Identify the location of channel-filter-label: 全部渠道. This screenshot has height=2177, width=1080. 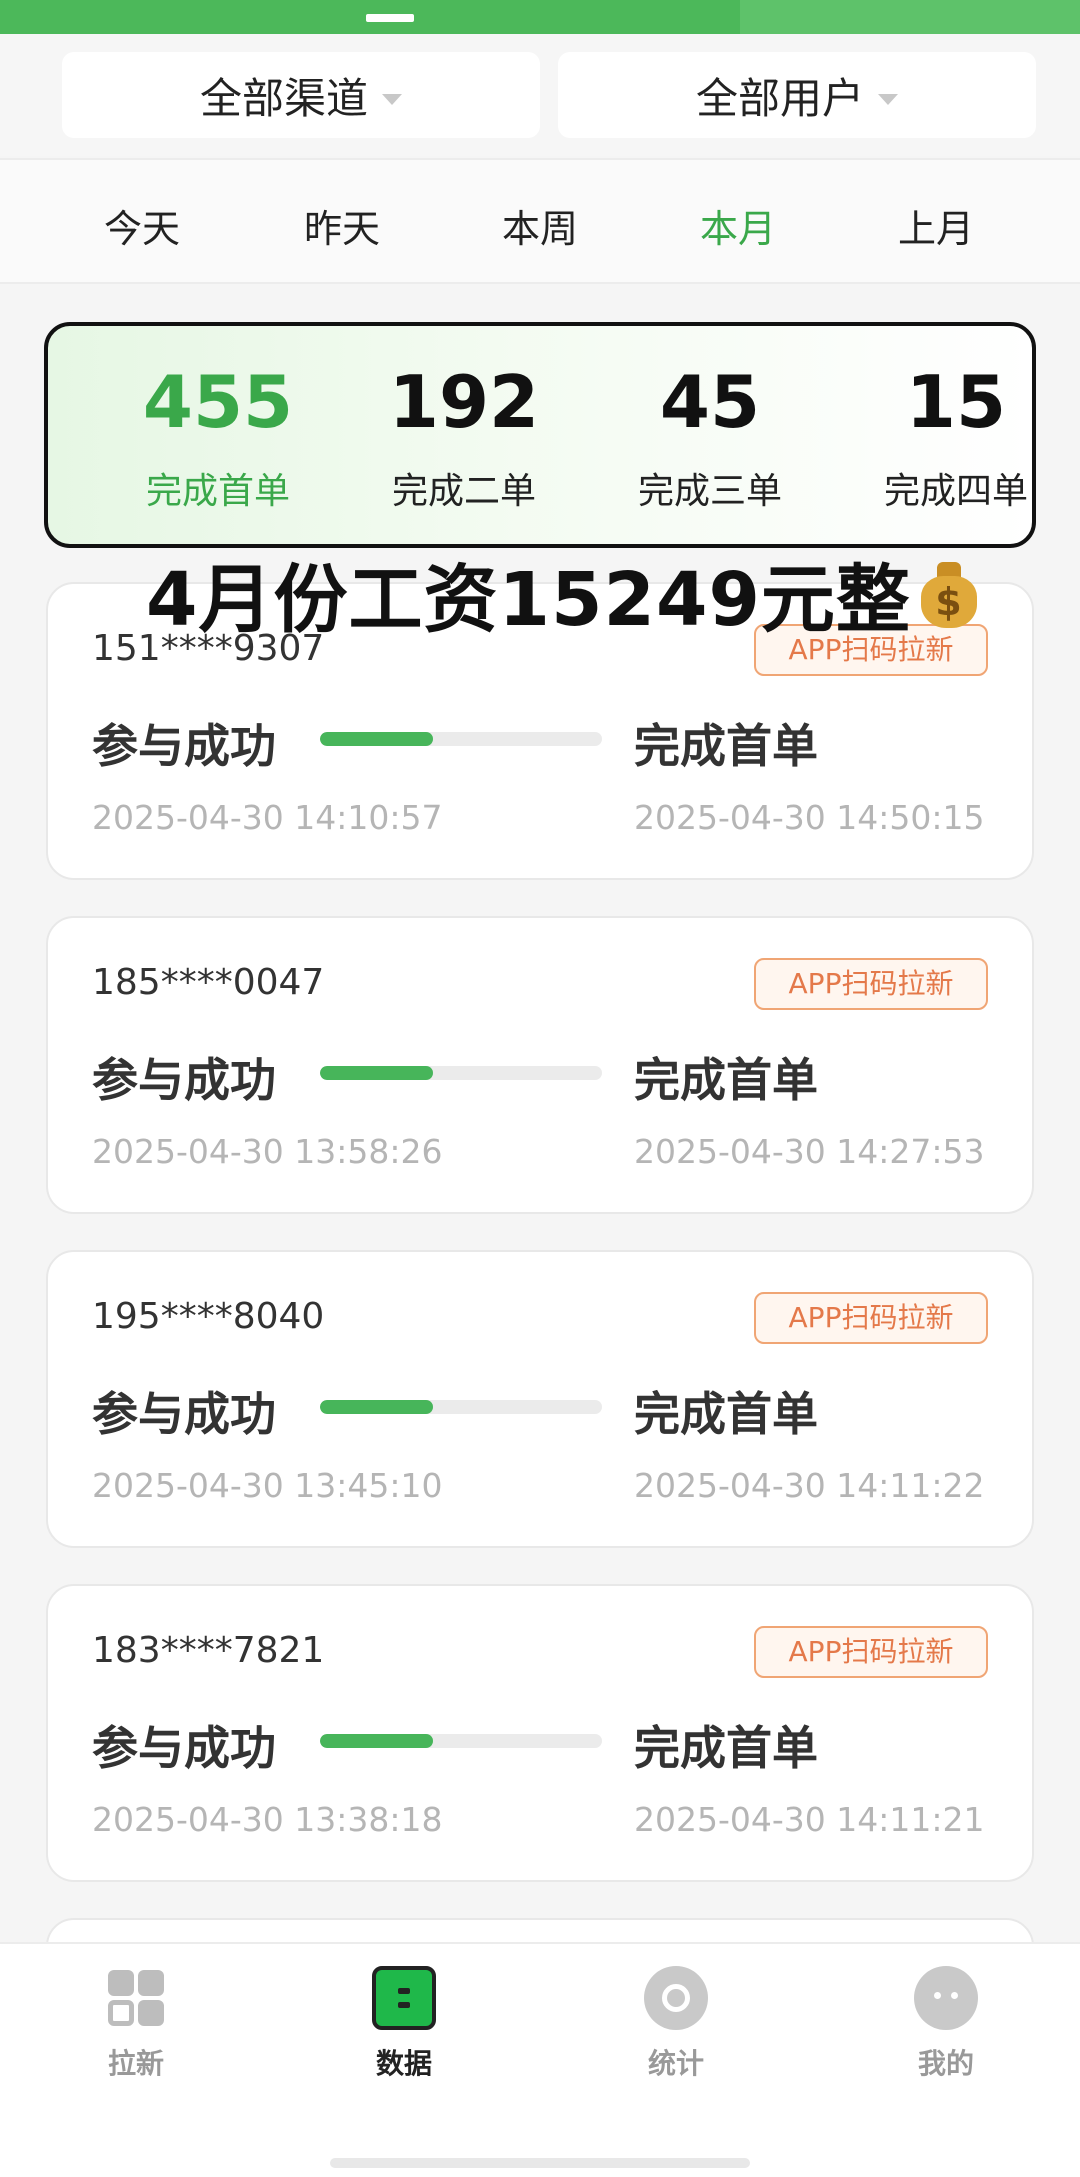
(283, 98).